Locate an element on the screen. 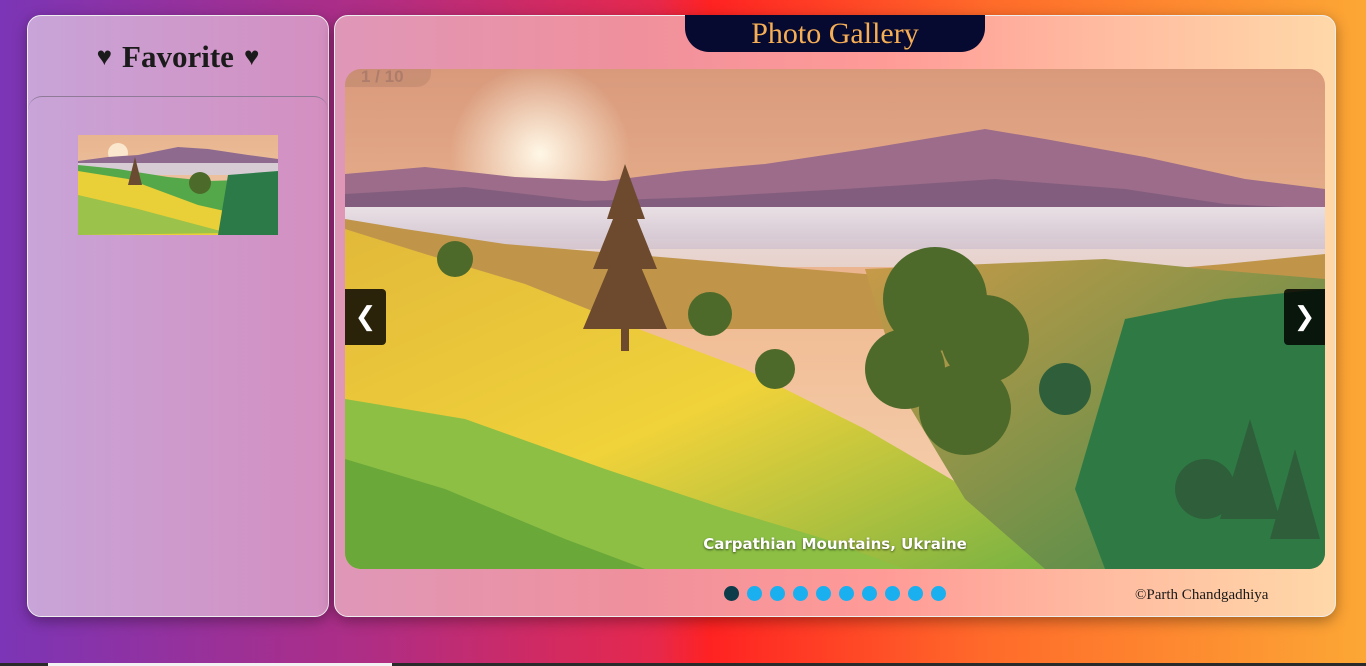  favorite-thumbnail is located at coordinates (178, 185).